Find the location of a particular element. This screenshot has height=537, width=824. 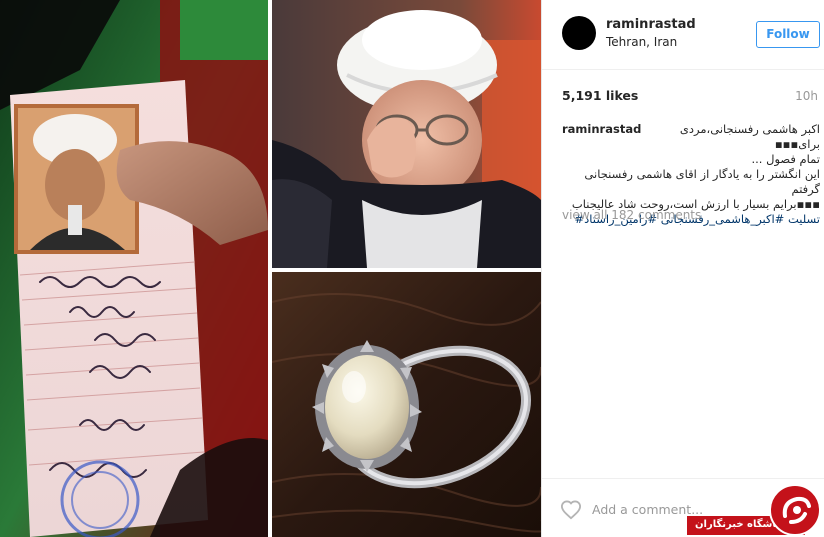

heart-outline-icon is located at coordinates (571, 510).